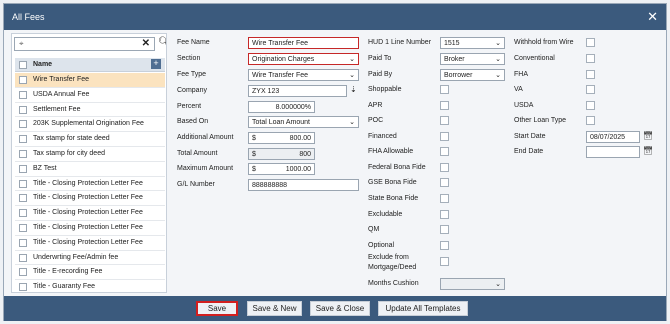 The width and height of the screenshot is (670, 324). What do you see at coordinates (45, 168) in the screenshot?
I see `list-item-label: BZ Test` at bounding box center [45, 168].